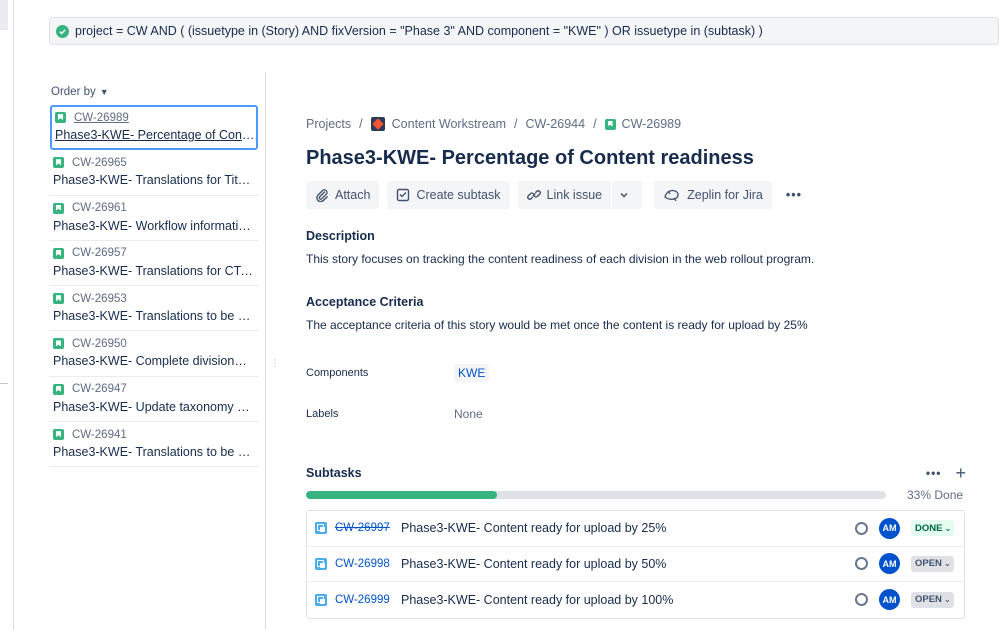  I want to click on panel-splitter, so click(265, 351).